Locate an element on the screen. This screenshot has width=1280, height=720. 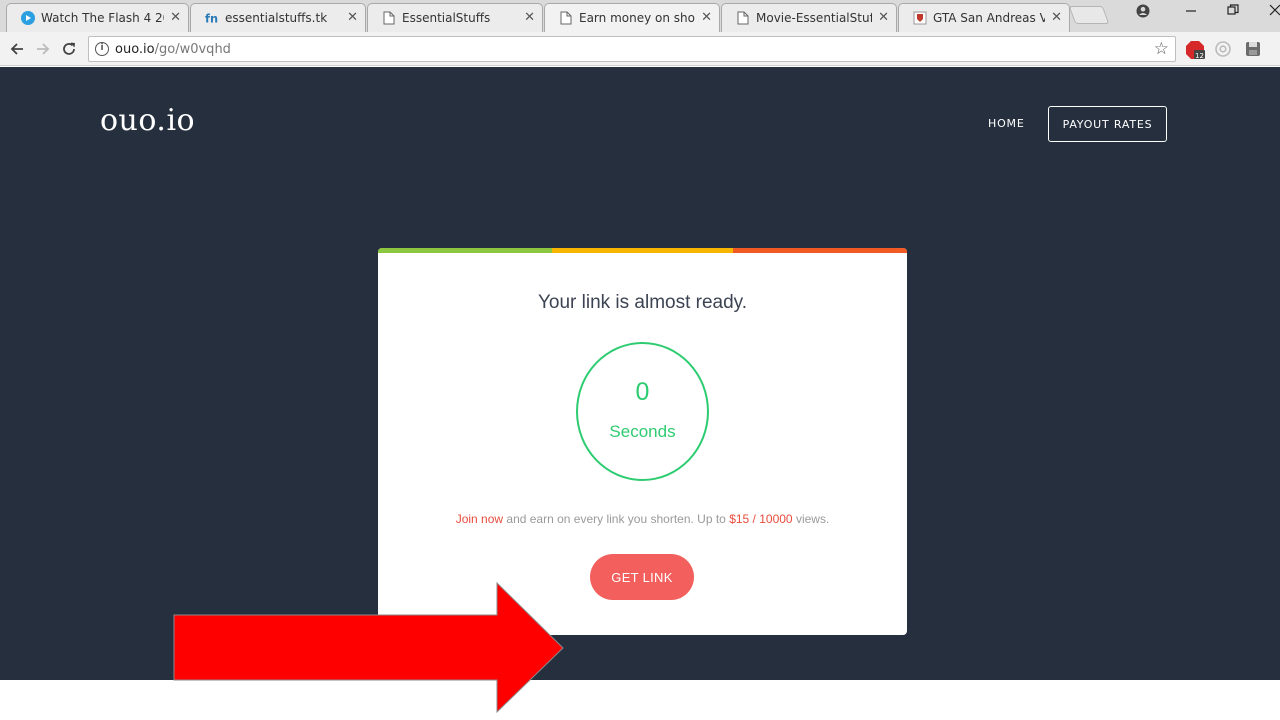
tab-title: Earn money on short lin is located at coordinates (637, 18).